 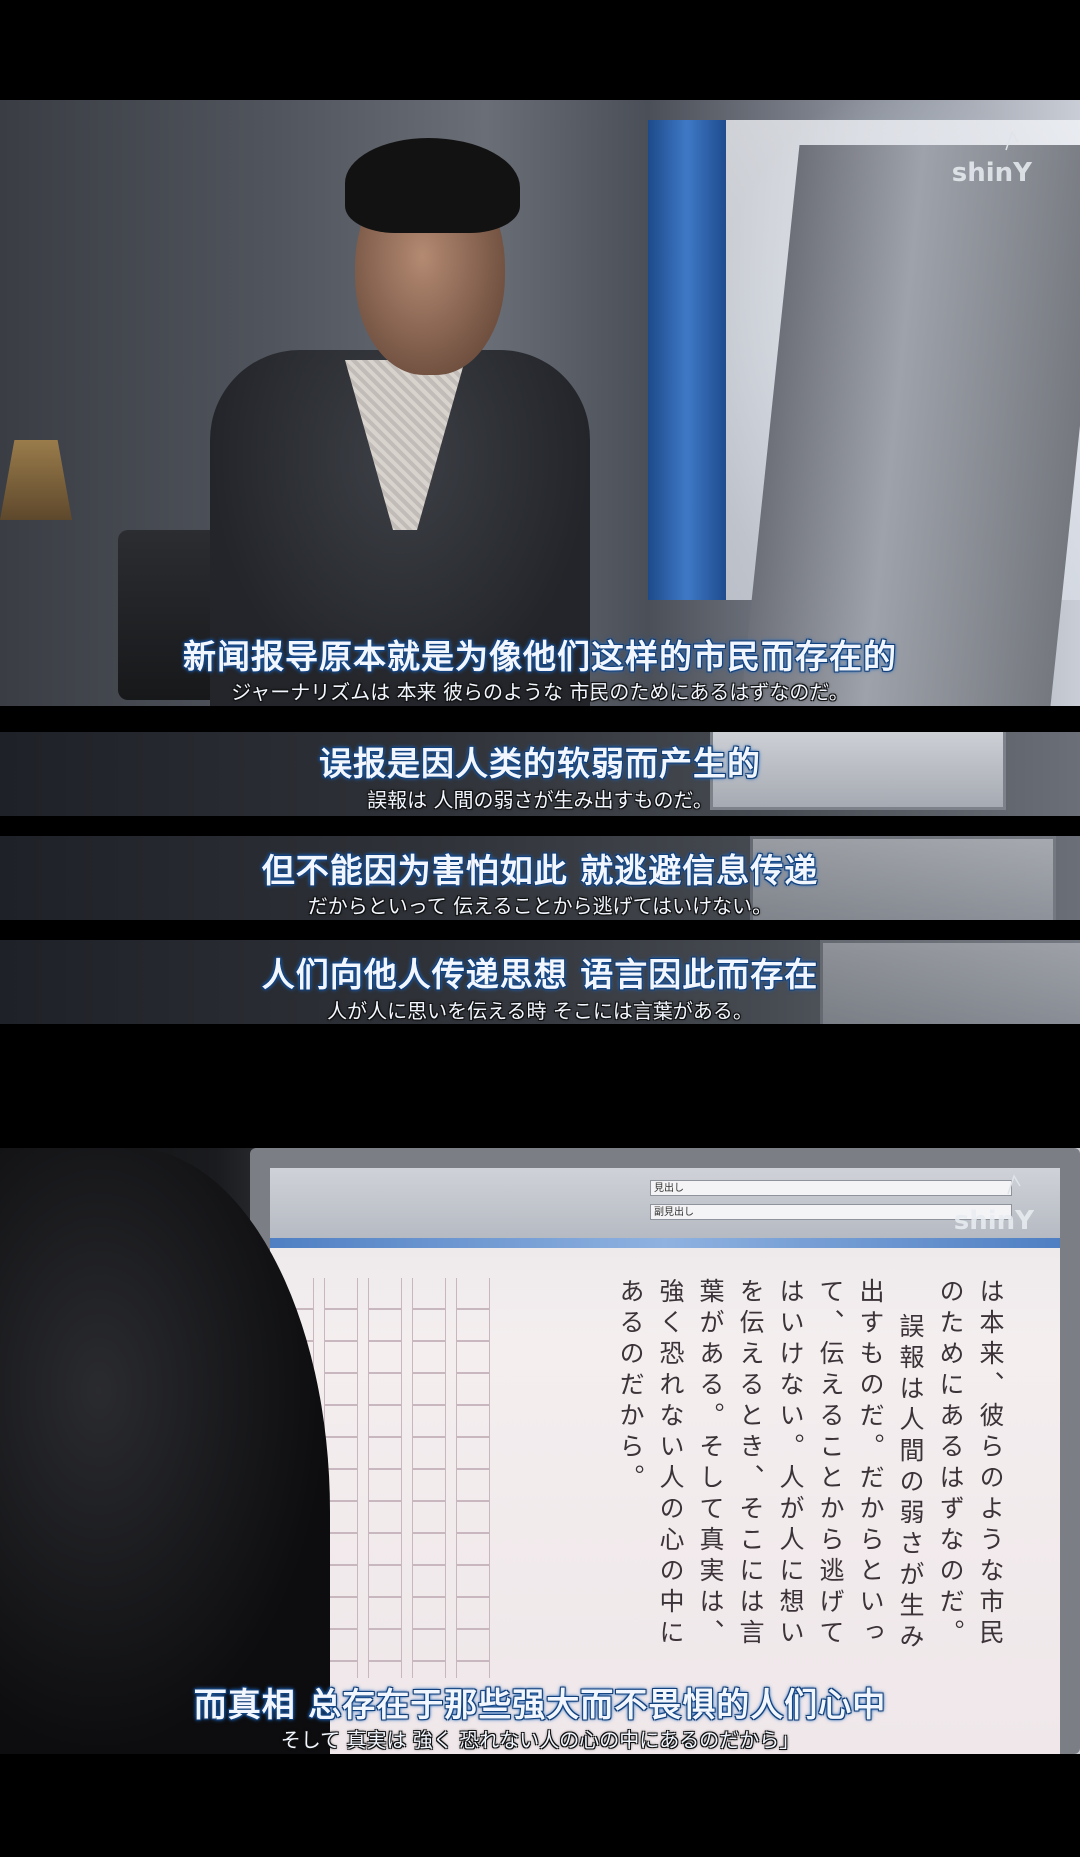 I want to click on scene-panel-2: 误报是因人类的软弱而产生的 誤報は 人間の弱さが生み出すものだ。, so click(x=540, y=774).